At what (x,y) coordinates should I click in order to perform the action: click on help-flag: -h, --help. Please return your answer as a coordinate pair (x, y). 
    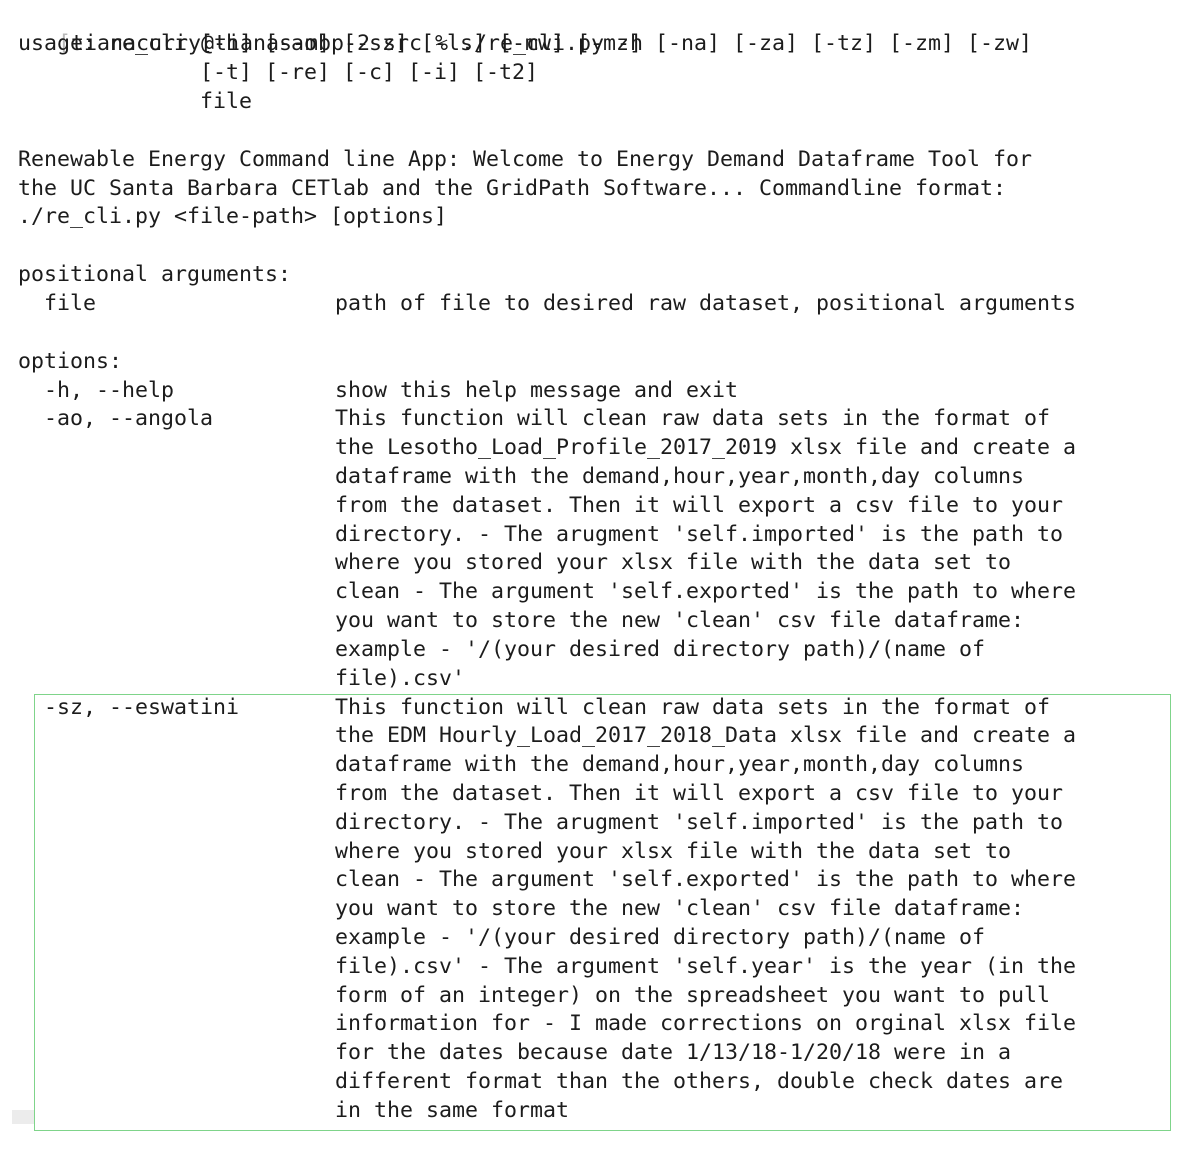
    Looking at the image, I should click on (96, 390).